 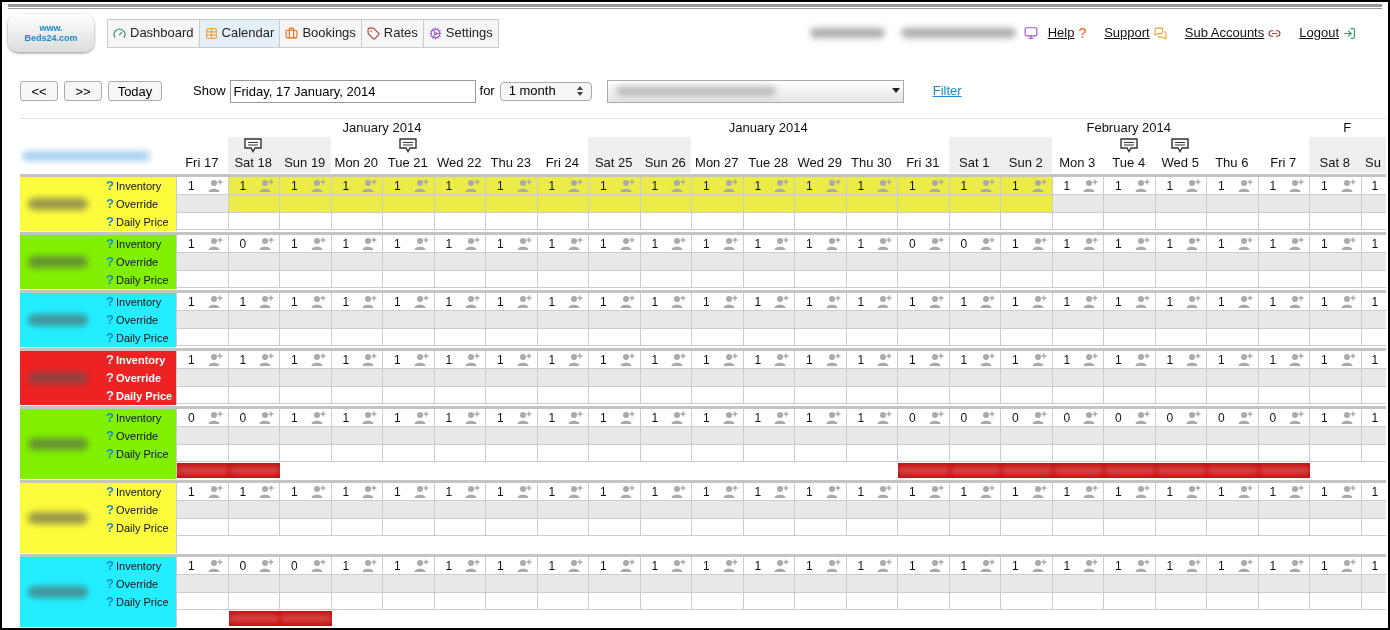 I want to click on nav-tab: Settings, so click(x=460, y=33).